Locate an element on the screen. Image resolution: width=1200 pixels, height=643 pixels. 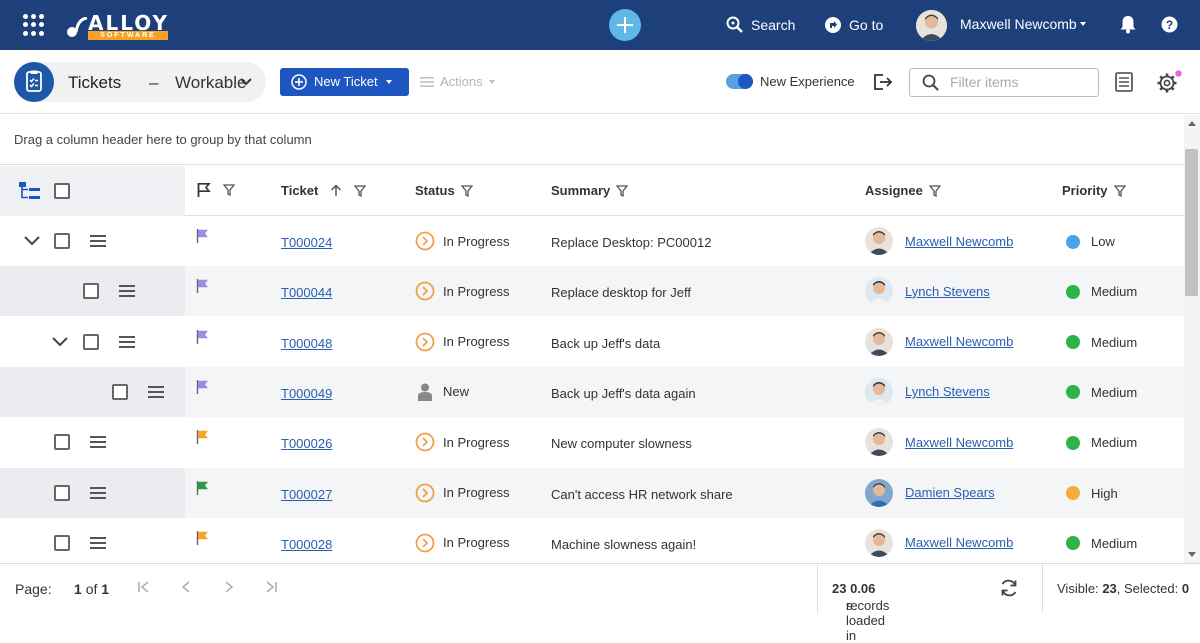
priority-label: Medium is located at coordinates (1114, 543).